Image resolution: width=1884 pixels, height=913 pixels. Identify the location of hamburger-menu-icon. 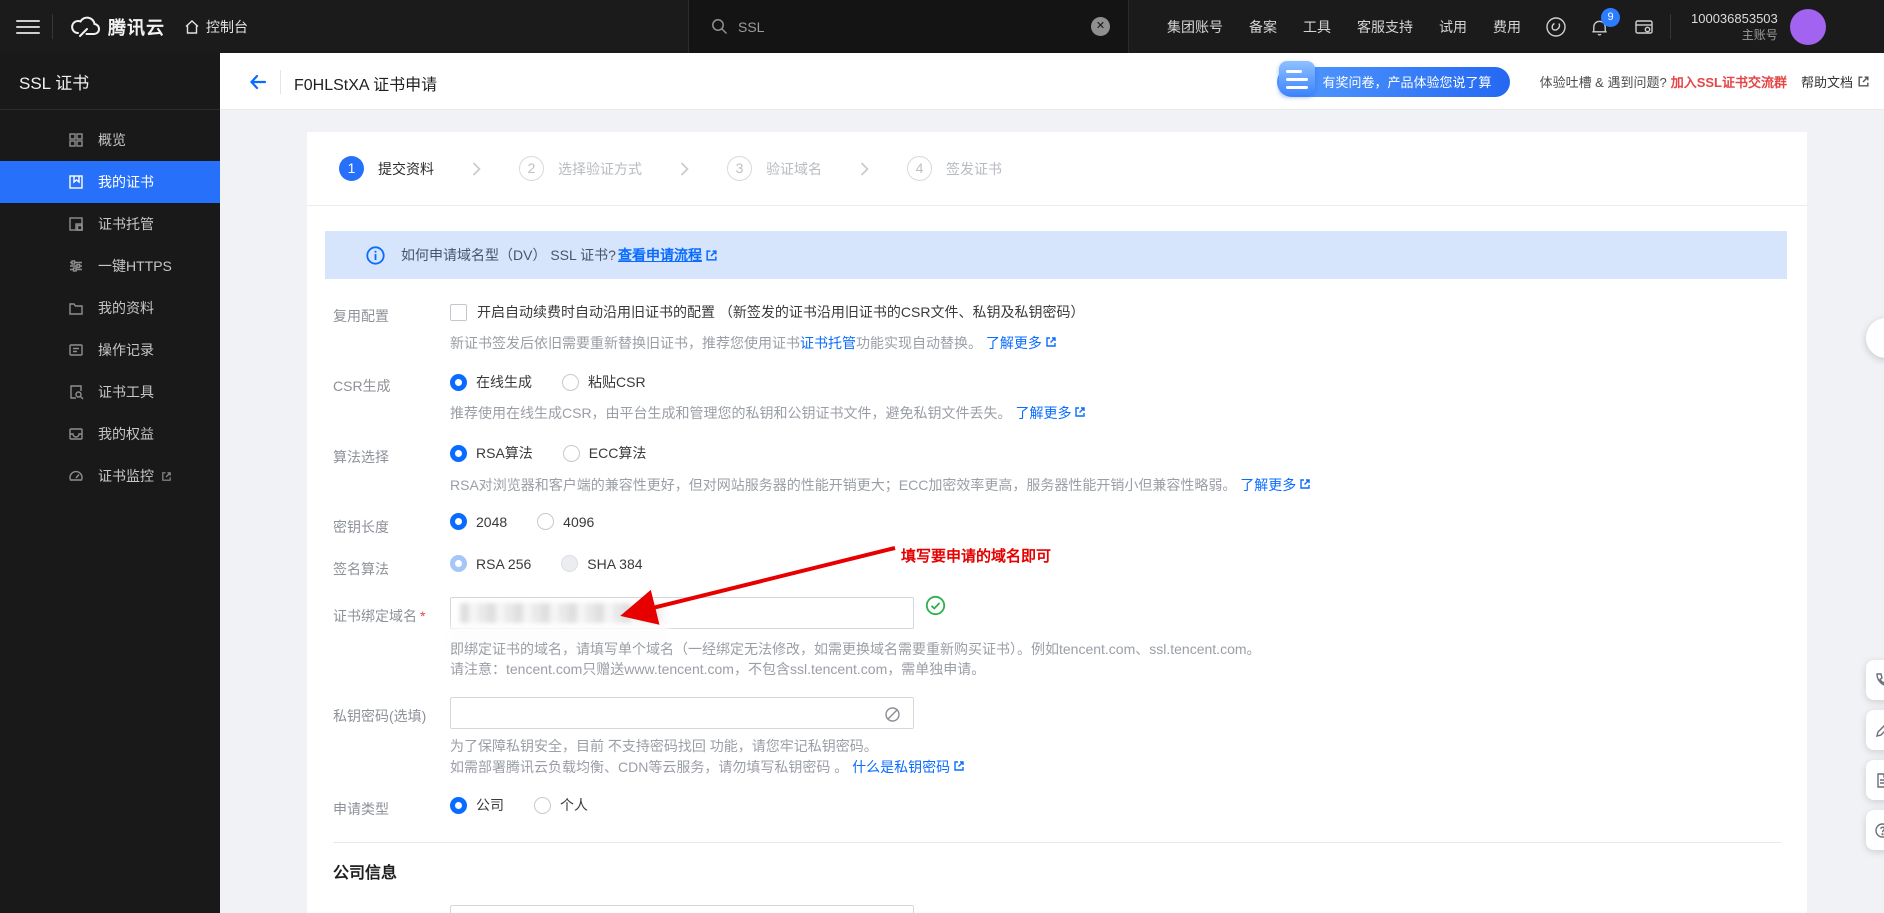
(28, 26).